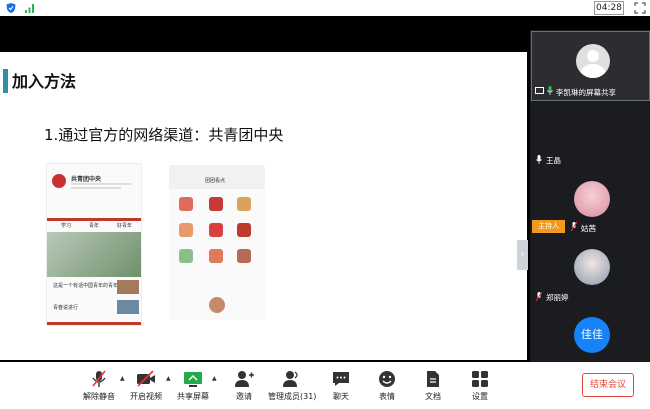 This screenshot has height=409, width=650. Describe the element at coordinates (94, 226) in the screenshot. I see `phone-tab-2: 青年` at that location.